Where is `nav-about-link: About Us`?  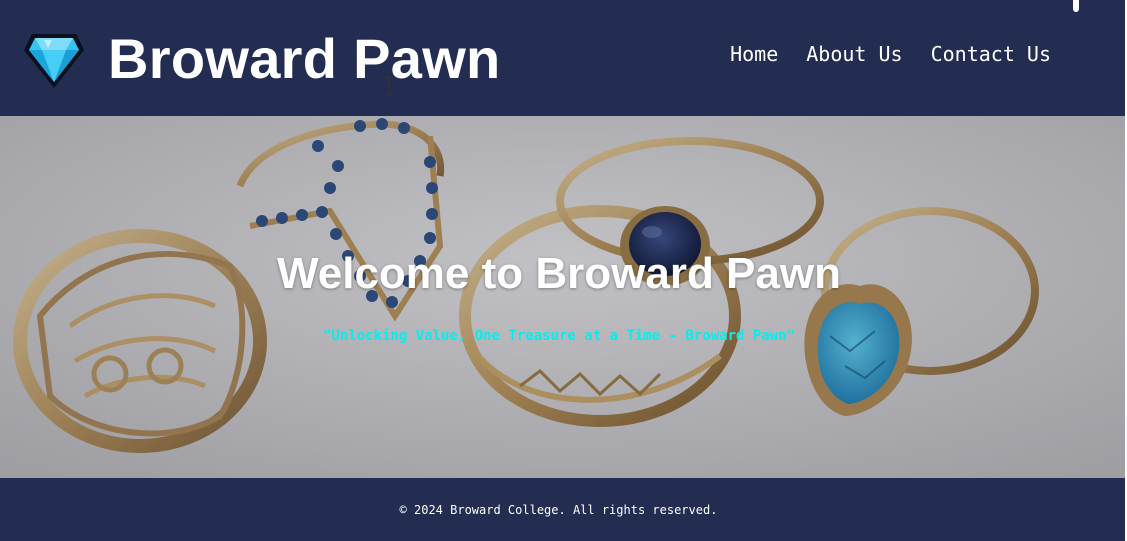 nav-about-link: About Us is located at coordinates (854, 54).